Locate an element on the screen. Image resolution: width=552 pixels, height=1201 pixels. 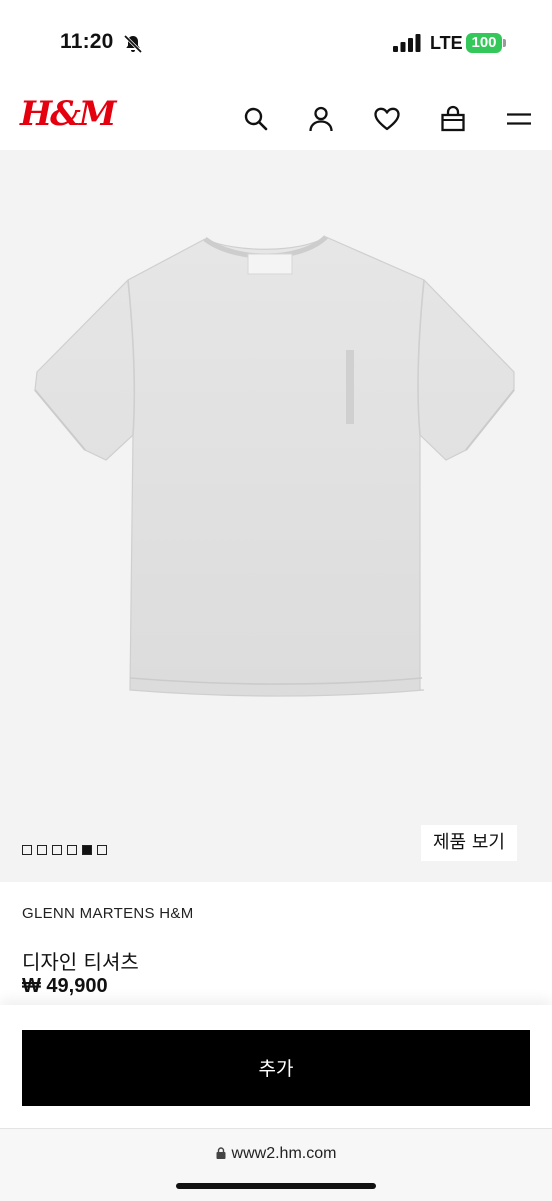
add-to-bag-button: 추가 is located at coordinates (276, 1068).